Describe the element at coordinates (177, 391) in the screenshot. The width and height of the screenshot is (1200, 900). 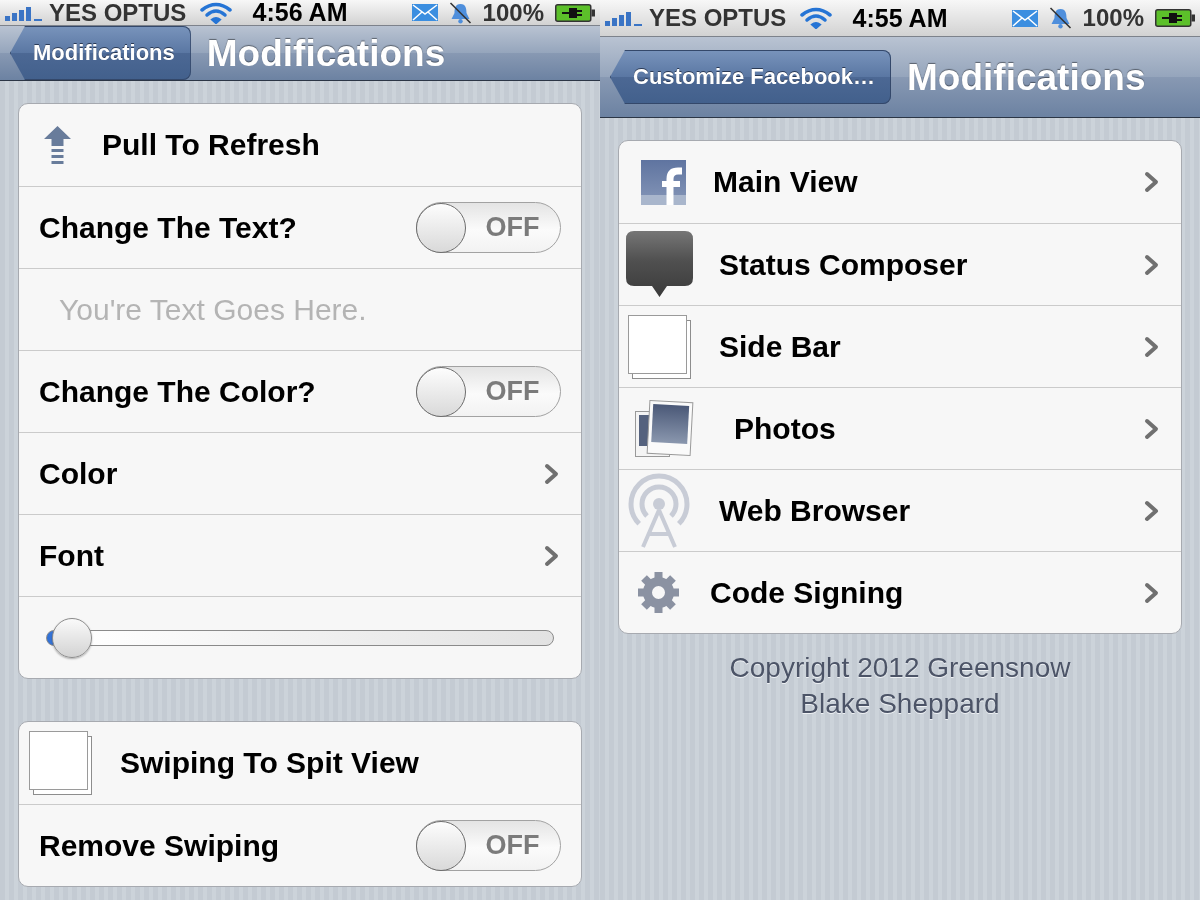
I see `setting-label: Change The Color?` at that location.